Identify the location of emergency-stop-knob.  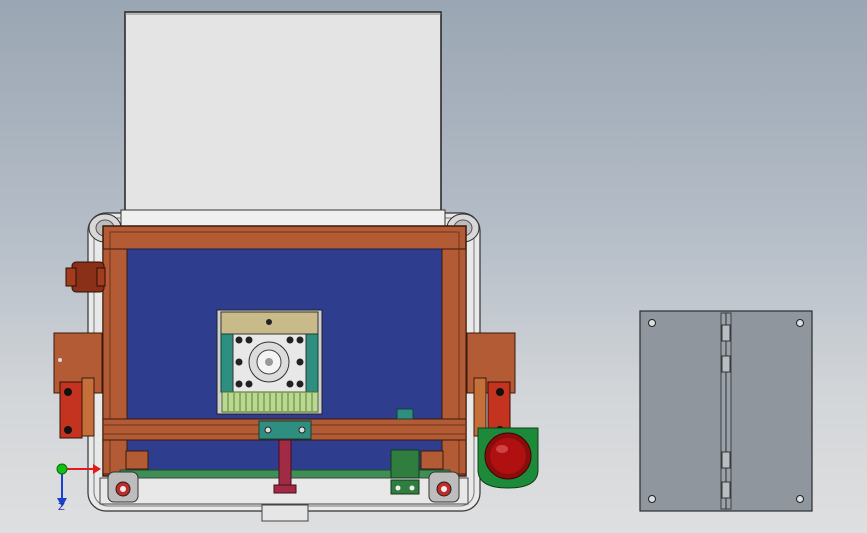
(508, 458).